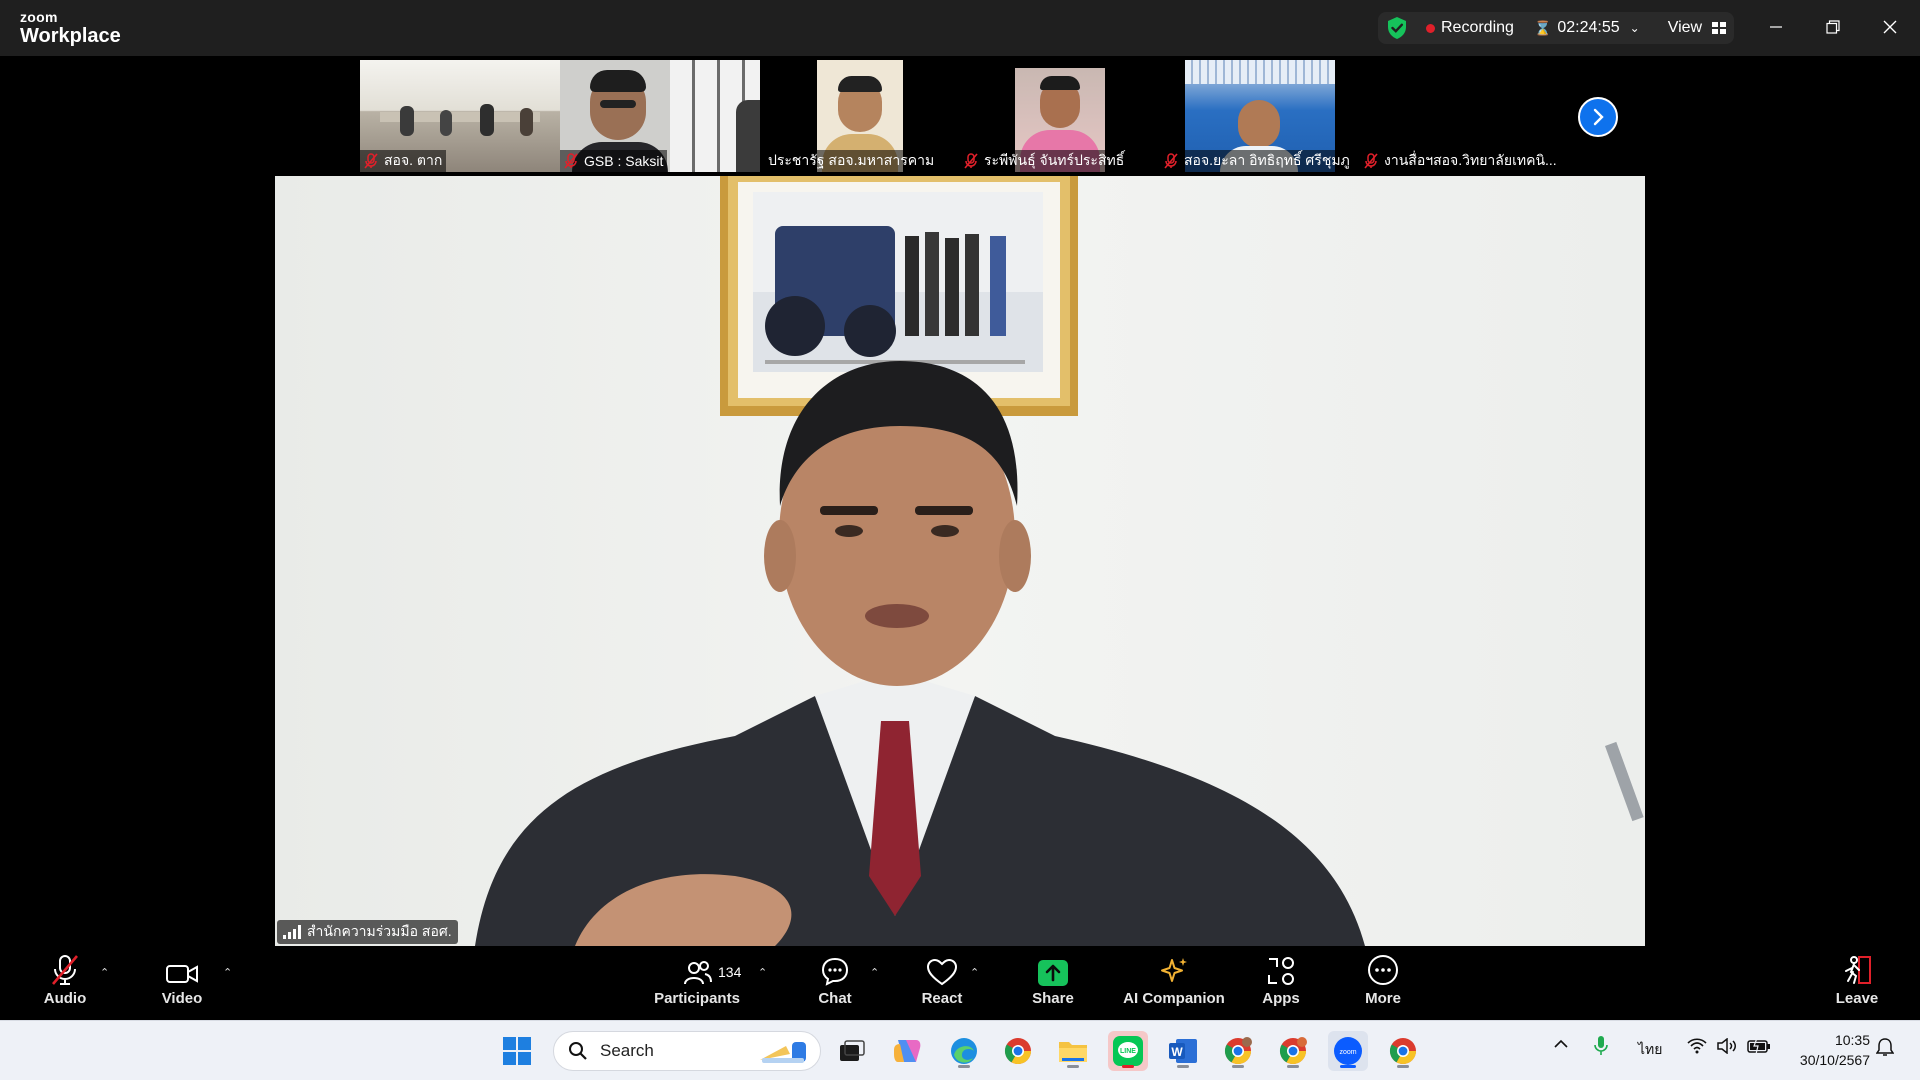 The width and height of the screenshot is (1920, 1080). What do you see at coordinates (942, 972) in the screenshot?
I see `heart-icon` at bounding box center [942, 972].